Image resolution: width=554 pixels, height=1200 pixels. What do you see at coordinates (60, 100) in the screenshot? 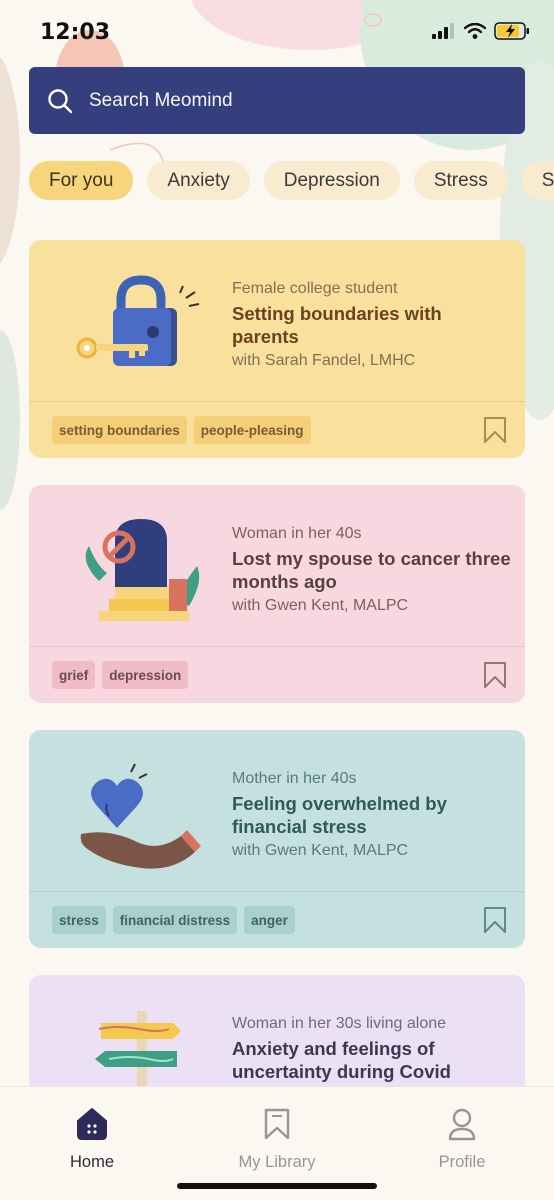
I see `search-icon` at bounding box center [60, 100].